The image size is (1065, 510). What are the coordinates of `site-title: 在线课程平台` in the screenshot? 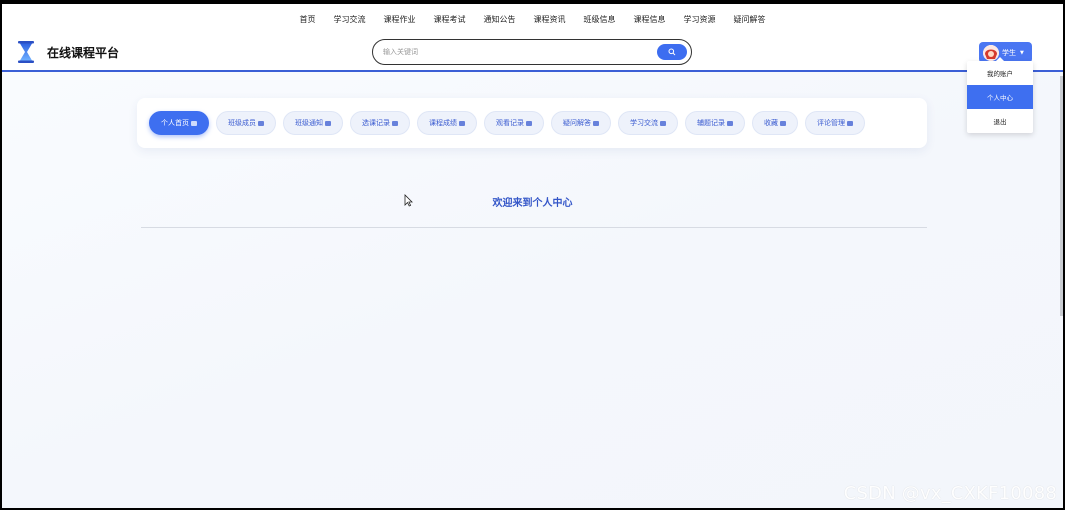 It's located at (83, 52).